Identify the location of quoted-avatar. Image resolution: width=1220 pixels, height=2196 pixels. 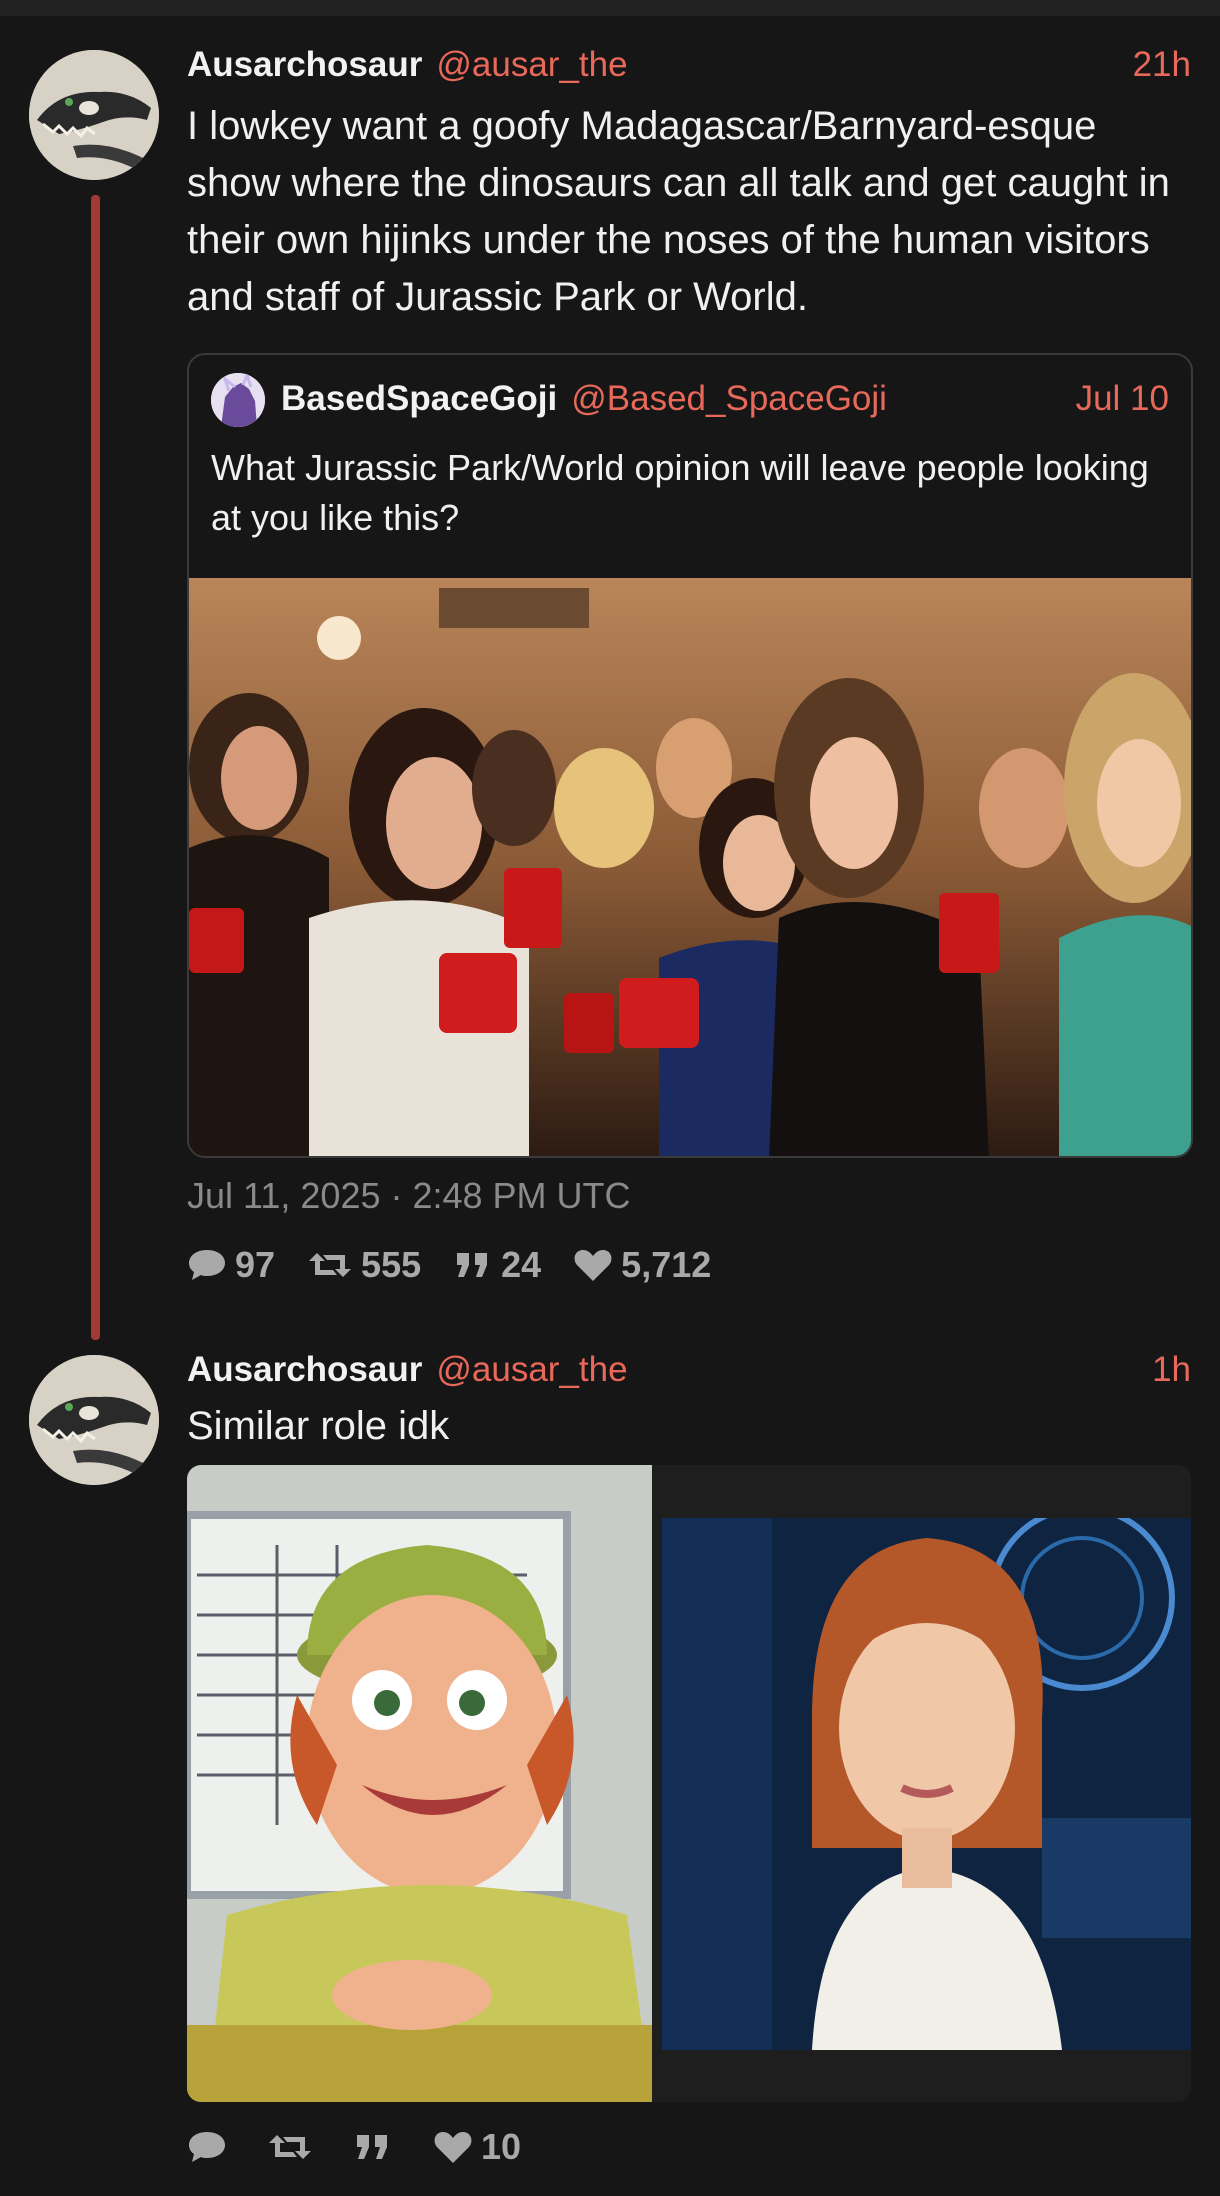
(238, 400).